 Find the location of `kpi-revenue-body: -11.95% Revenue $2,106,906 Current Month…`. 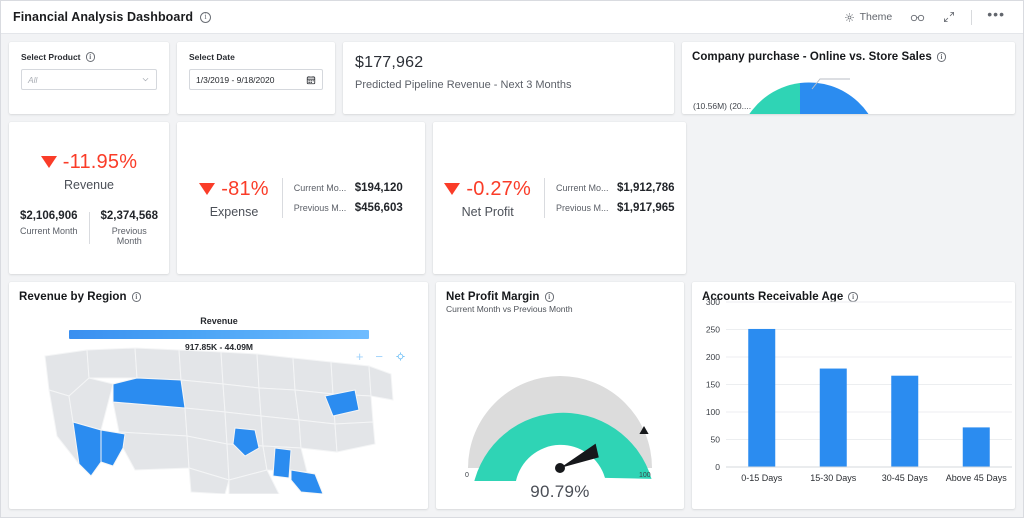

kpi-revenue-body: -11.95% Revenue $2,106,906 Current Month… is located at coordinates (89, 198).